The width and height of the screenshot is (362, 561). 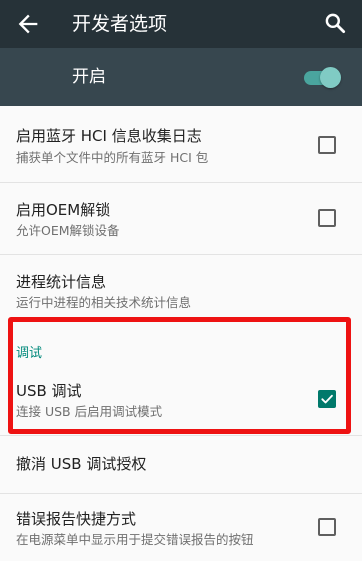 I want to click on setting-row-oem-unlock: 启用OEM解锁 允许OEM解锁设备, so click(x=181, y=218).